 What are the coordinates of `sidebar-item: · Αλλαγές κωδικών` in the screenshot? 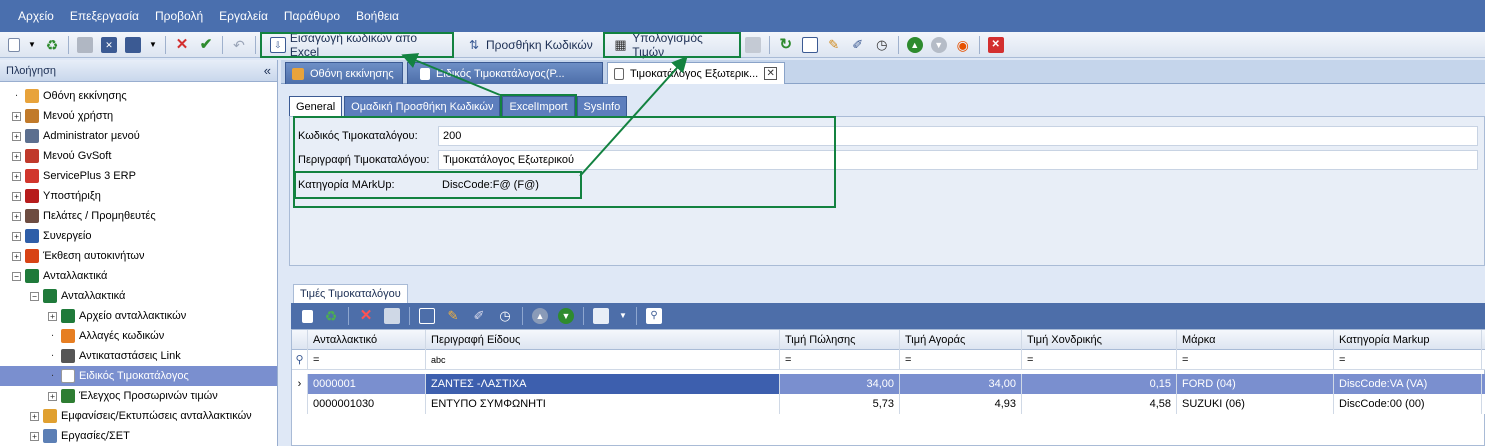 It's located at (138, 336).